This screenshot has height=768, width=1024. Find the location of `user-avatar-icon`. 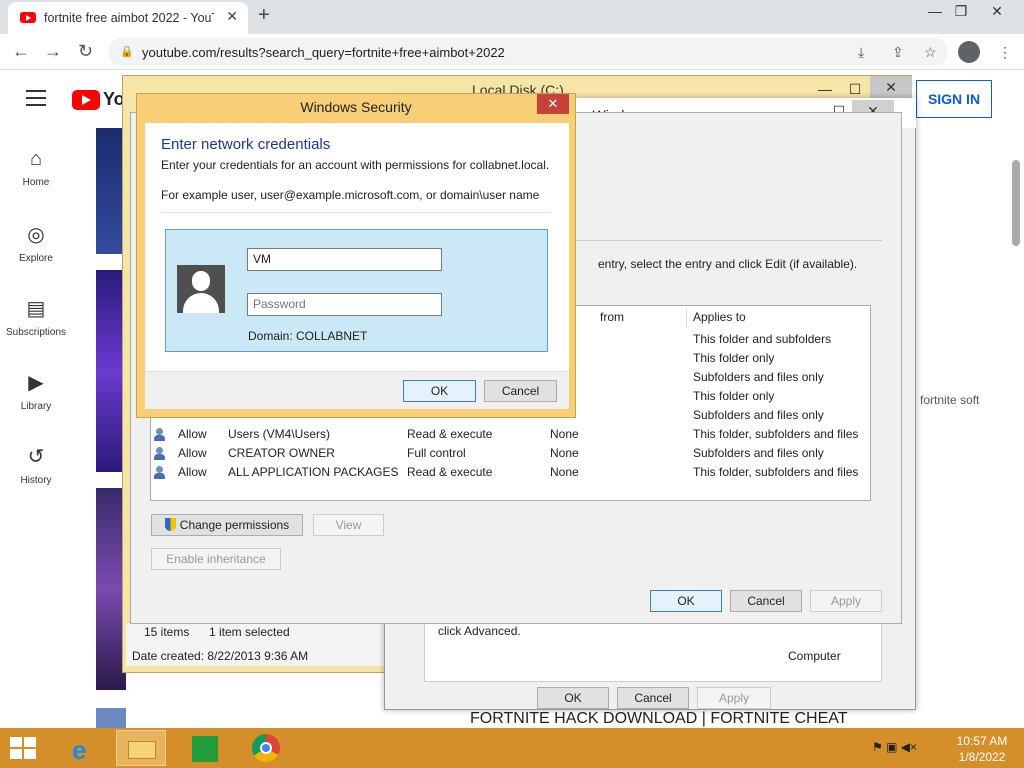

user-avatar-icon is located at coordinates (201, 289).